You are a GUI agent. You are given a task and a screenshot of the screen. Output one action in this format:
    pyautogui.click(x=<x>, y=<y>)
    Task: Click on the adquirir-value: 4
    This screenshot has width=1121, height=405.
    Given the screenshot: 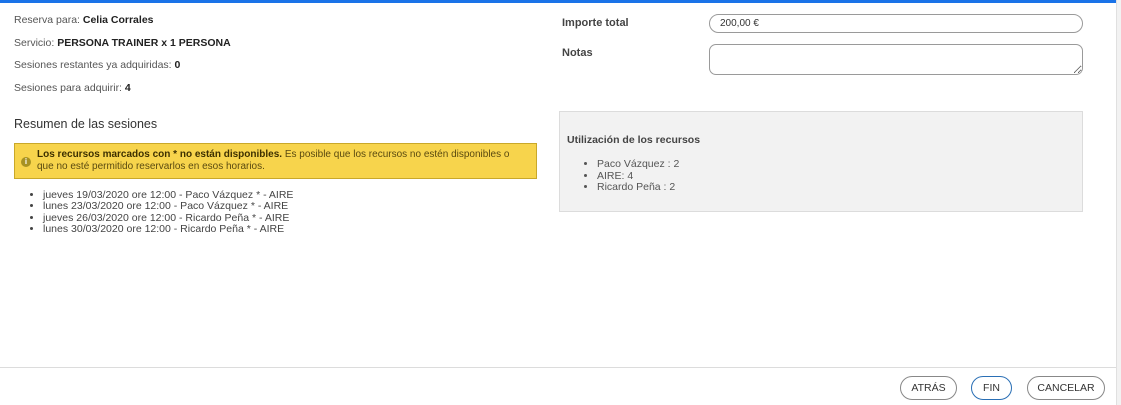 What is the action you would take?
    pyautogui.click(x=127, y=87)
    